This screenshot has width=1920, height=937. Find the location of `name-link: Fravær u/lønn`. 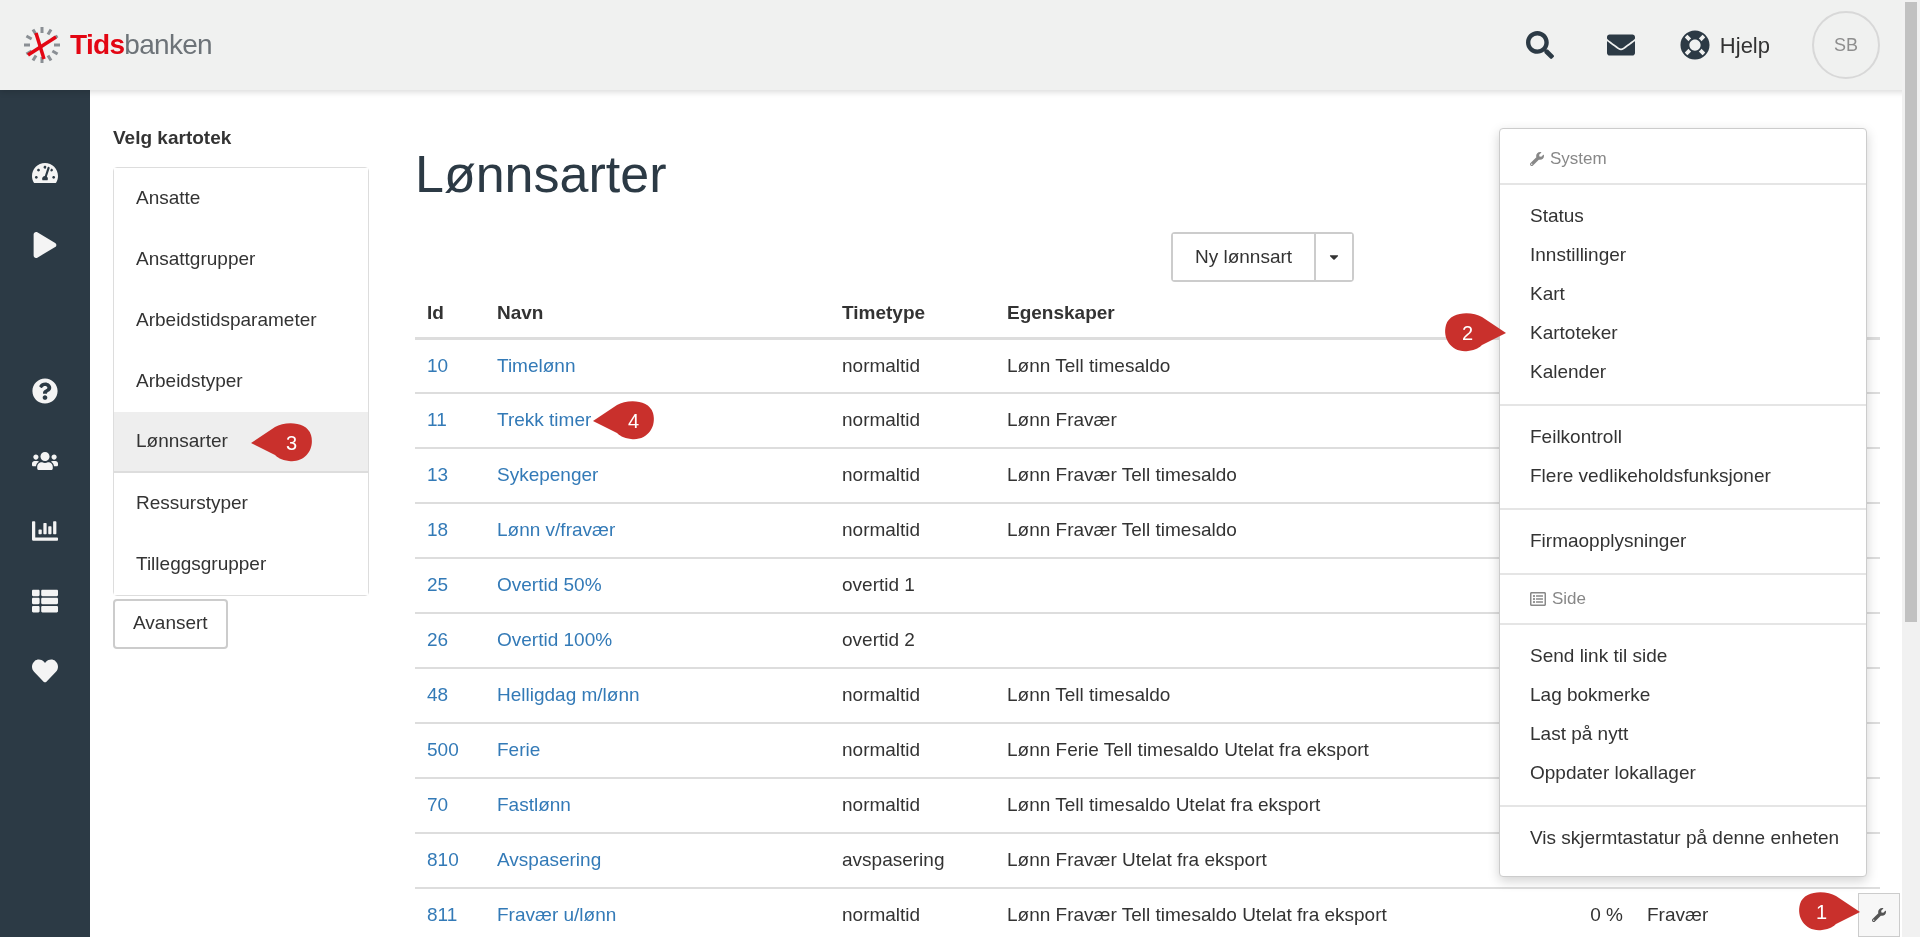

name-link: Fravær u/lønn is located at coordinates (557, 915).